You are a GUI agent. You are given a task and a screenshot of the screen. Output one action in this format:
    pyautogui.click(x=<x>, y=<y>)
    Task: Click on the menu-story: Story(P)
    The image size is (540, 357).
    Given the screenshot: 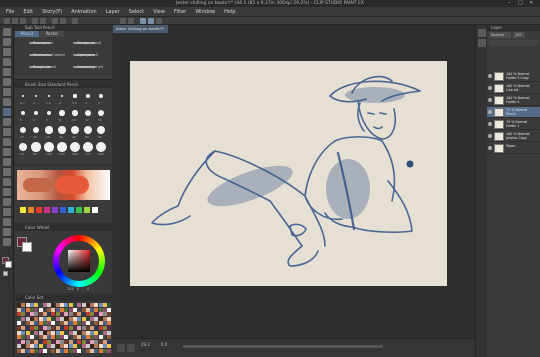 What is the action you would take?
    pyautogui.click(x=52, y=12)
    